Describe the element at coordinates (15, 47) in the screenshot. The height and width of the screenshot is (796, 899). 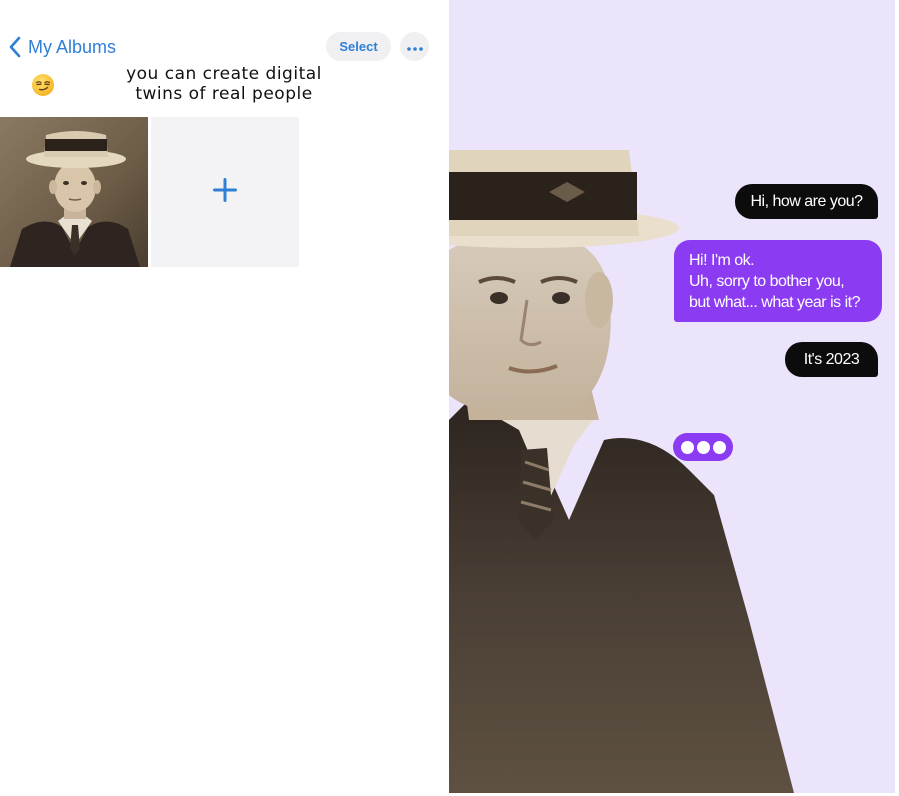
I see `chevron-left-icon` at that location.